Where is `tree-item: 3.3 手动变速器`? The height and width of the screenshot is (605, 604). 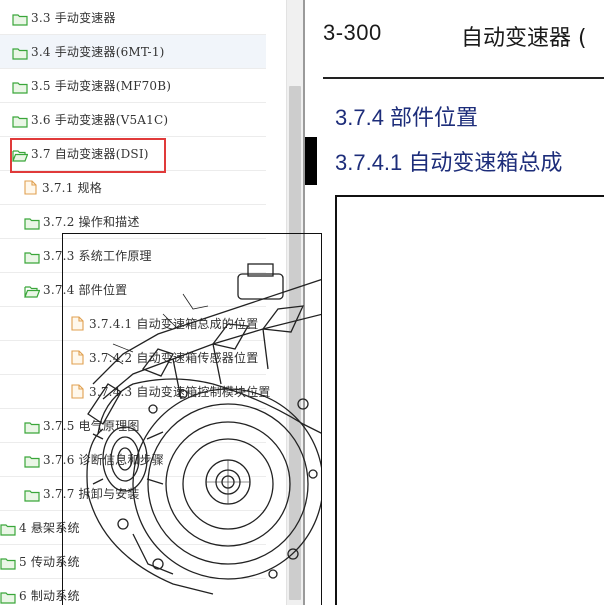
tree-item: 3.3 手动变速器 is located at coordinates (133, 18).